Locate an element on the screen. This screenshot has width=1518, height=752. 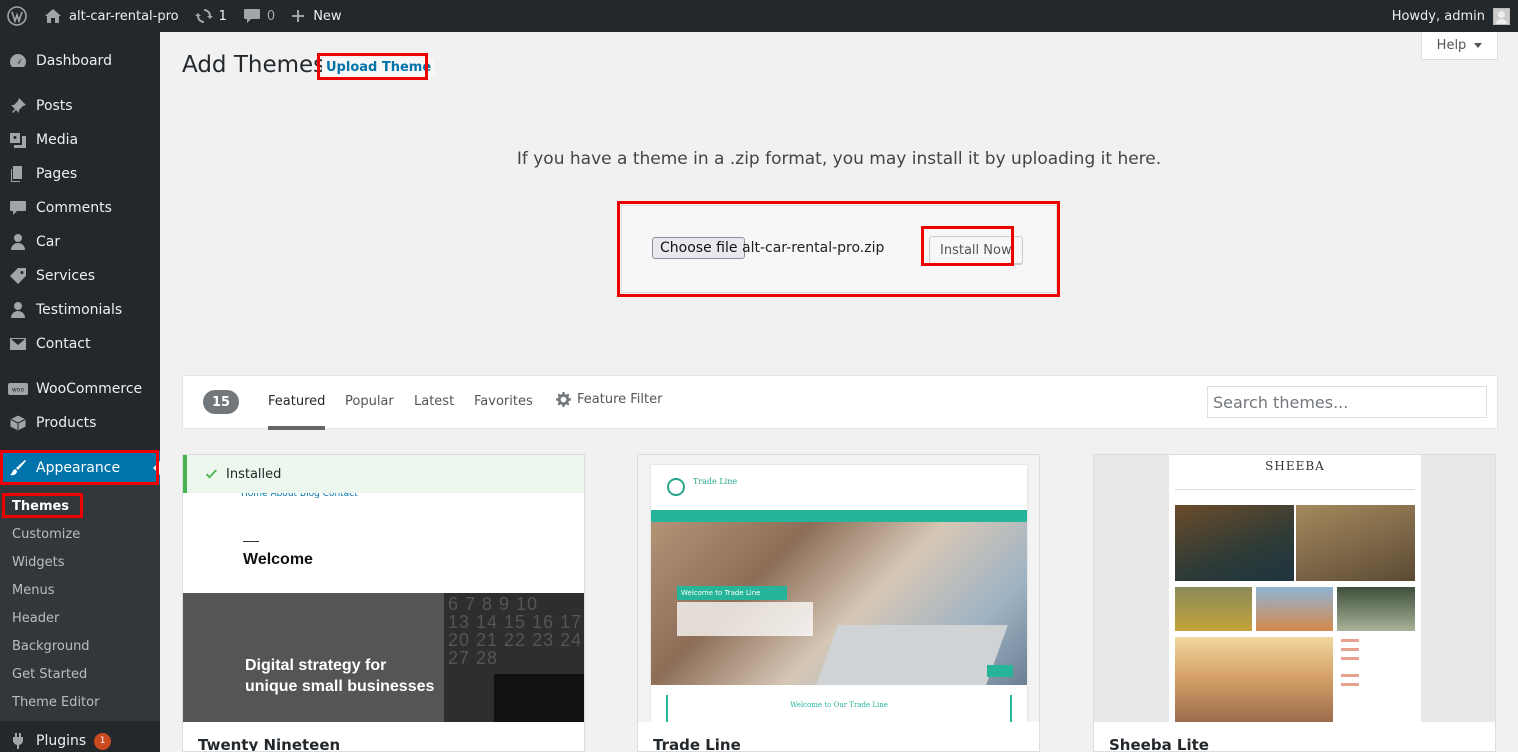
plug-icon is located at coordinates (18, 741).